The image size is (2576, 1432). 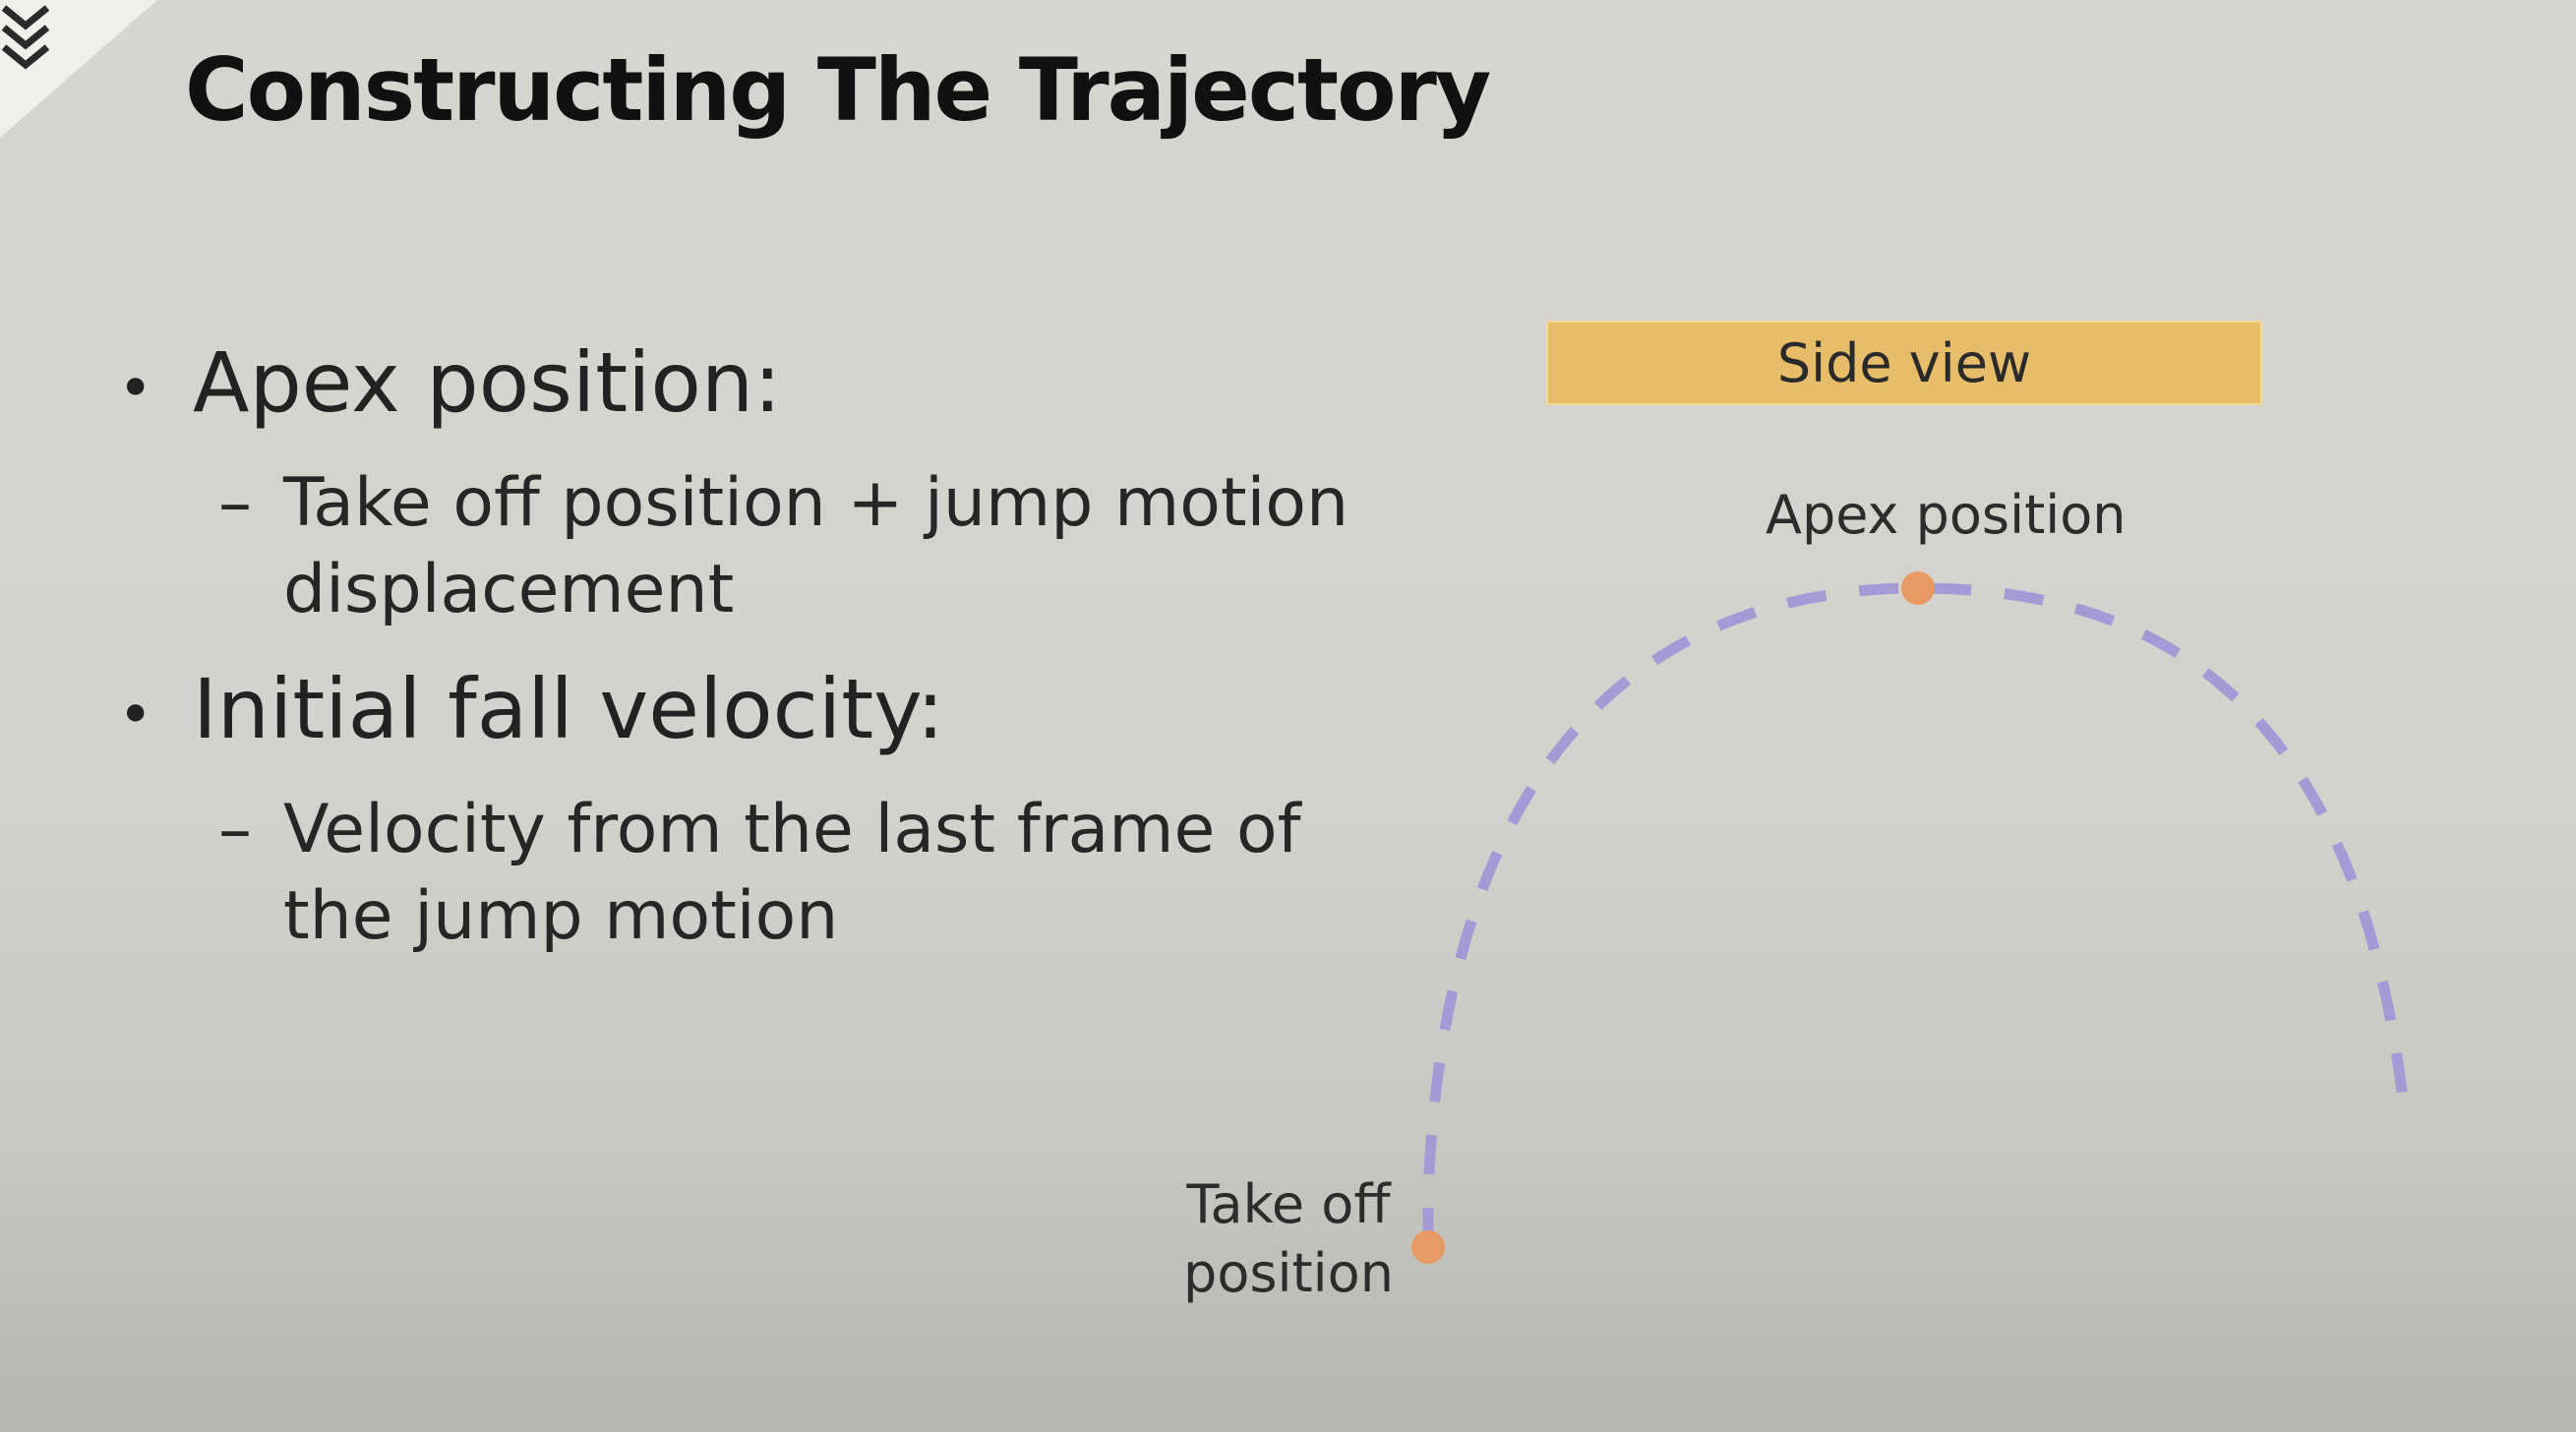 What do you see at coordinates (1289, 1238) in the screenshot?
I see `takeoff-position-label: Take off position` at bounding box center [1289, 1238].